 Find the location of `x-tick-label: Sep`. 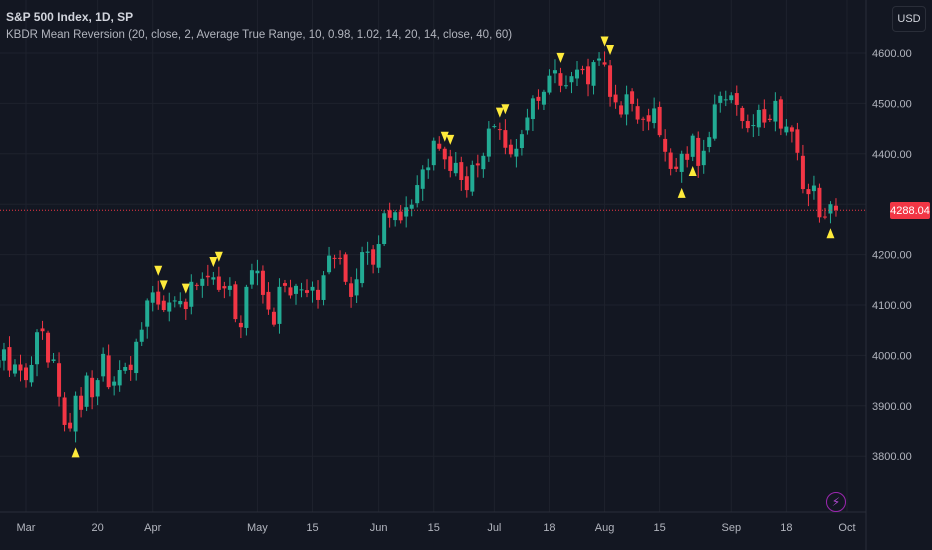

x-tick-label: Sep is located at coordinates (731, 528).